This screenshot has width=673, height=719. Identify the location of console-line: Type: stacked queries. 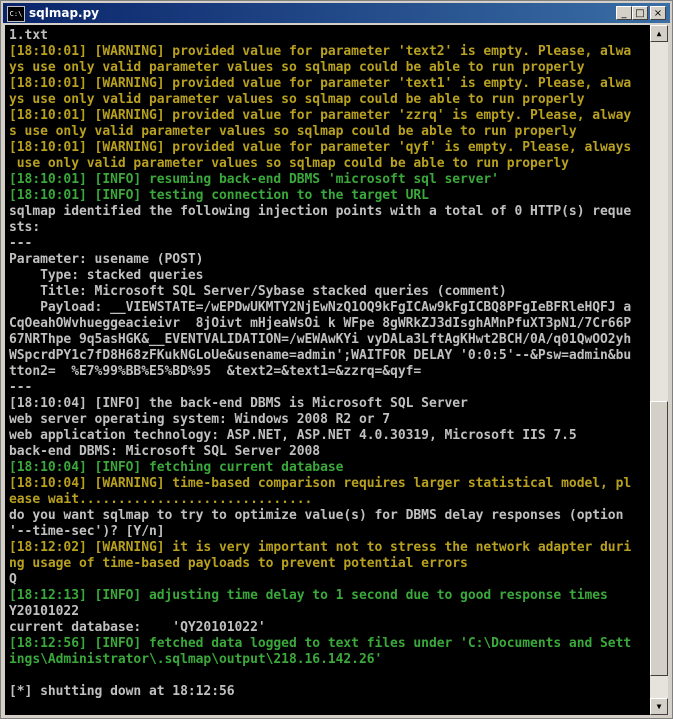
(106, 275).